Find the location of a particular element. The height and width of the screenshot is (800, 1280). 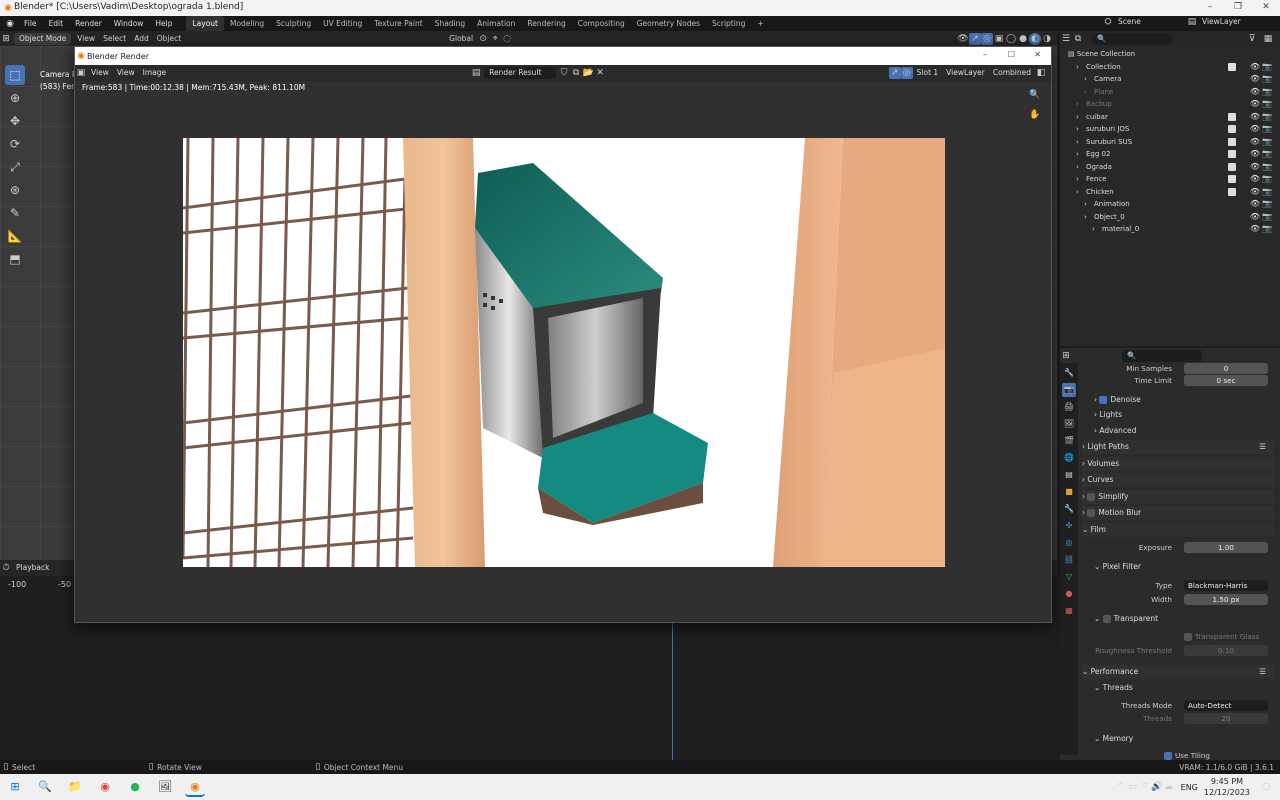

scale-tool-icon: ⤢ is located at coordinates (15, 167).